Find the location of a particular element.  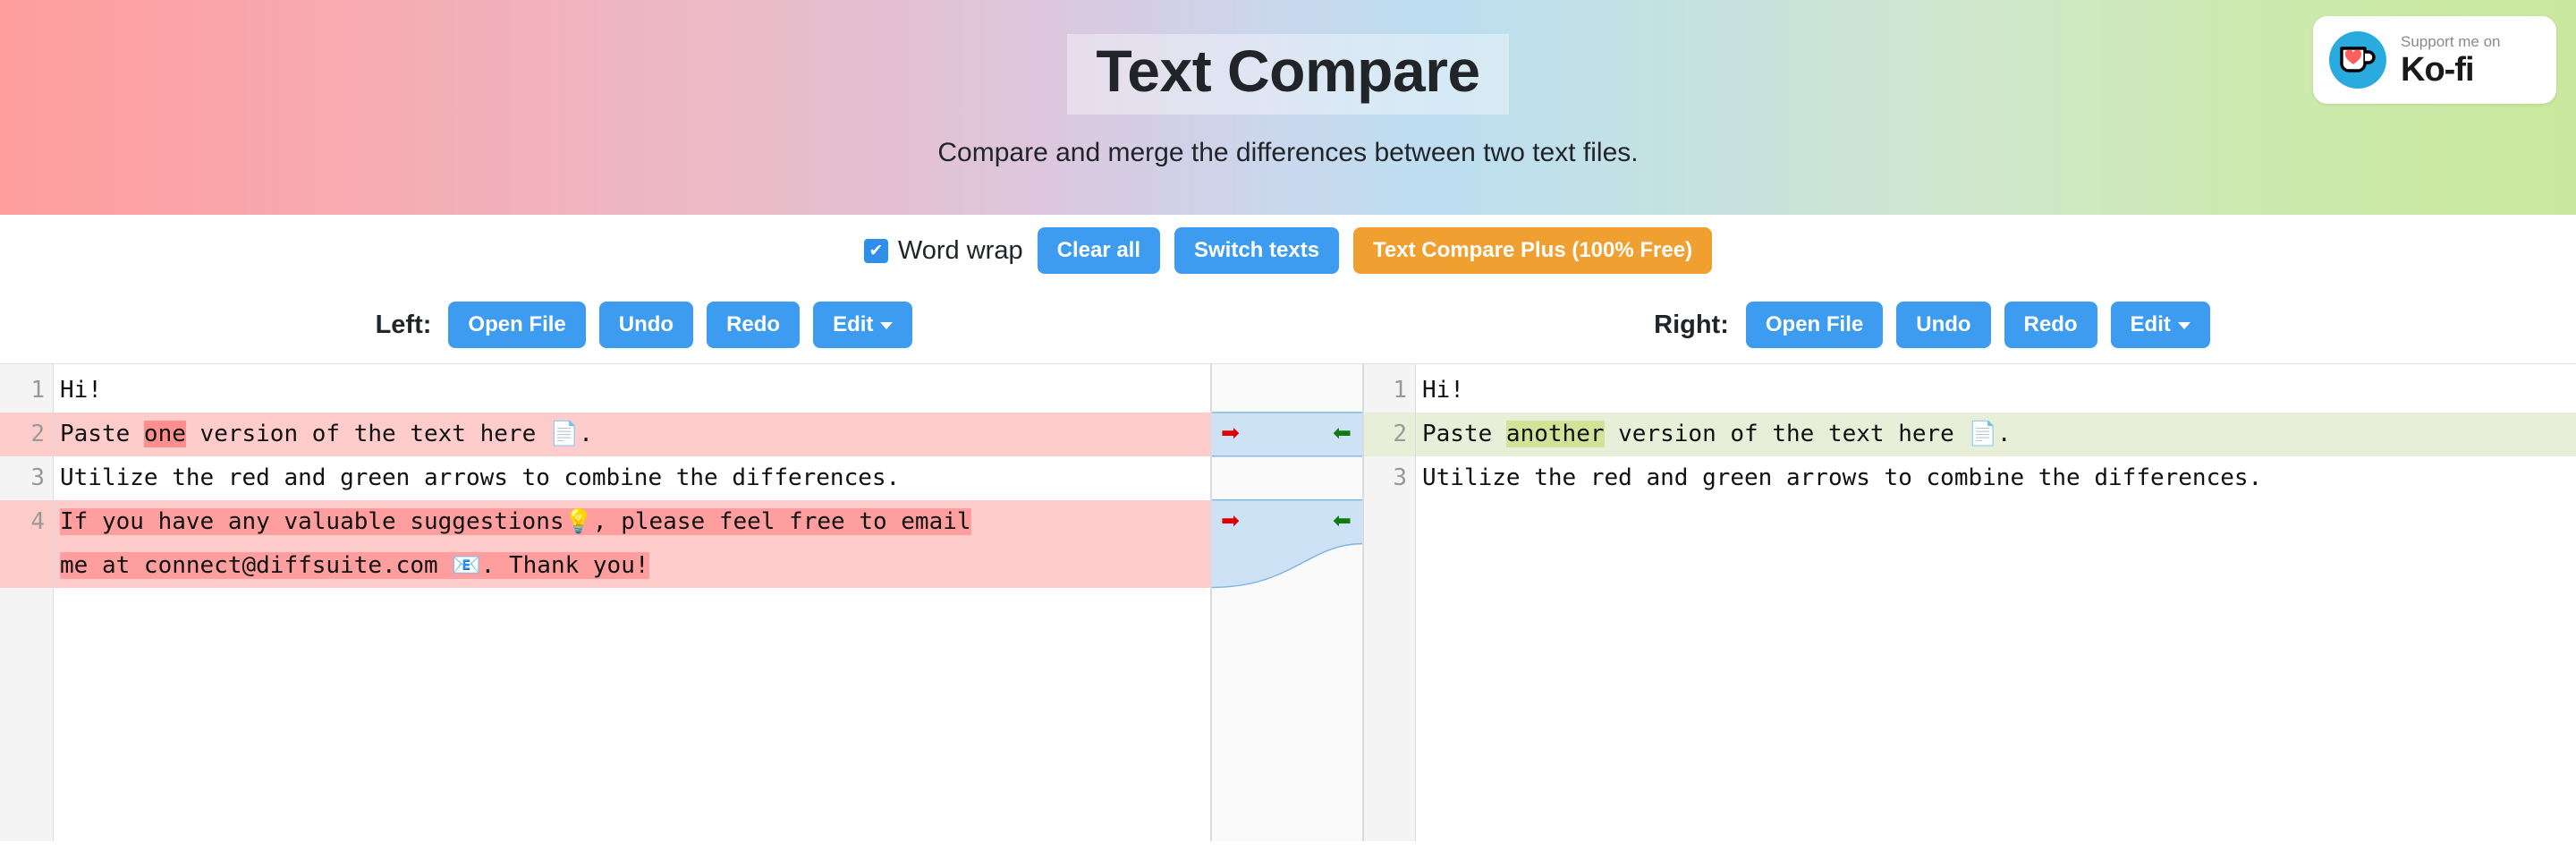

kofi-text: Support me on Ko-fi is located at coordinates (2451, 61).